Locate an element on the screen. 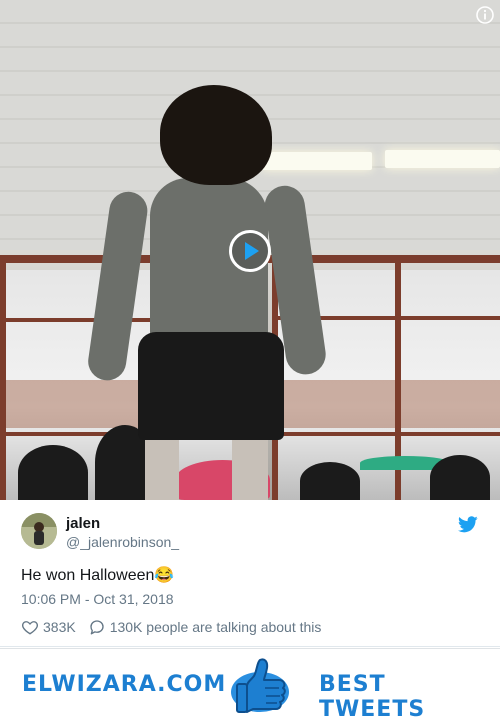 The image size is (500, 723). best-tweets-label: BEST TWEETS is located at coordinates (372, 697).